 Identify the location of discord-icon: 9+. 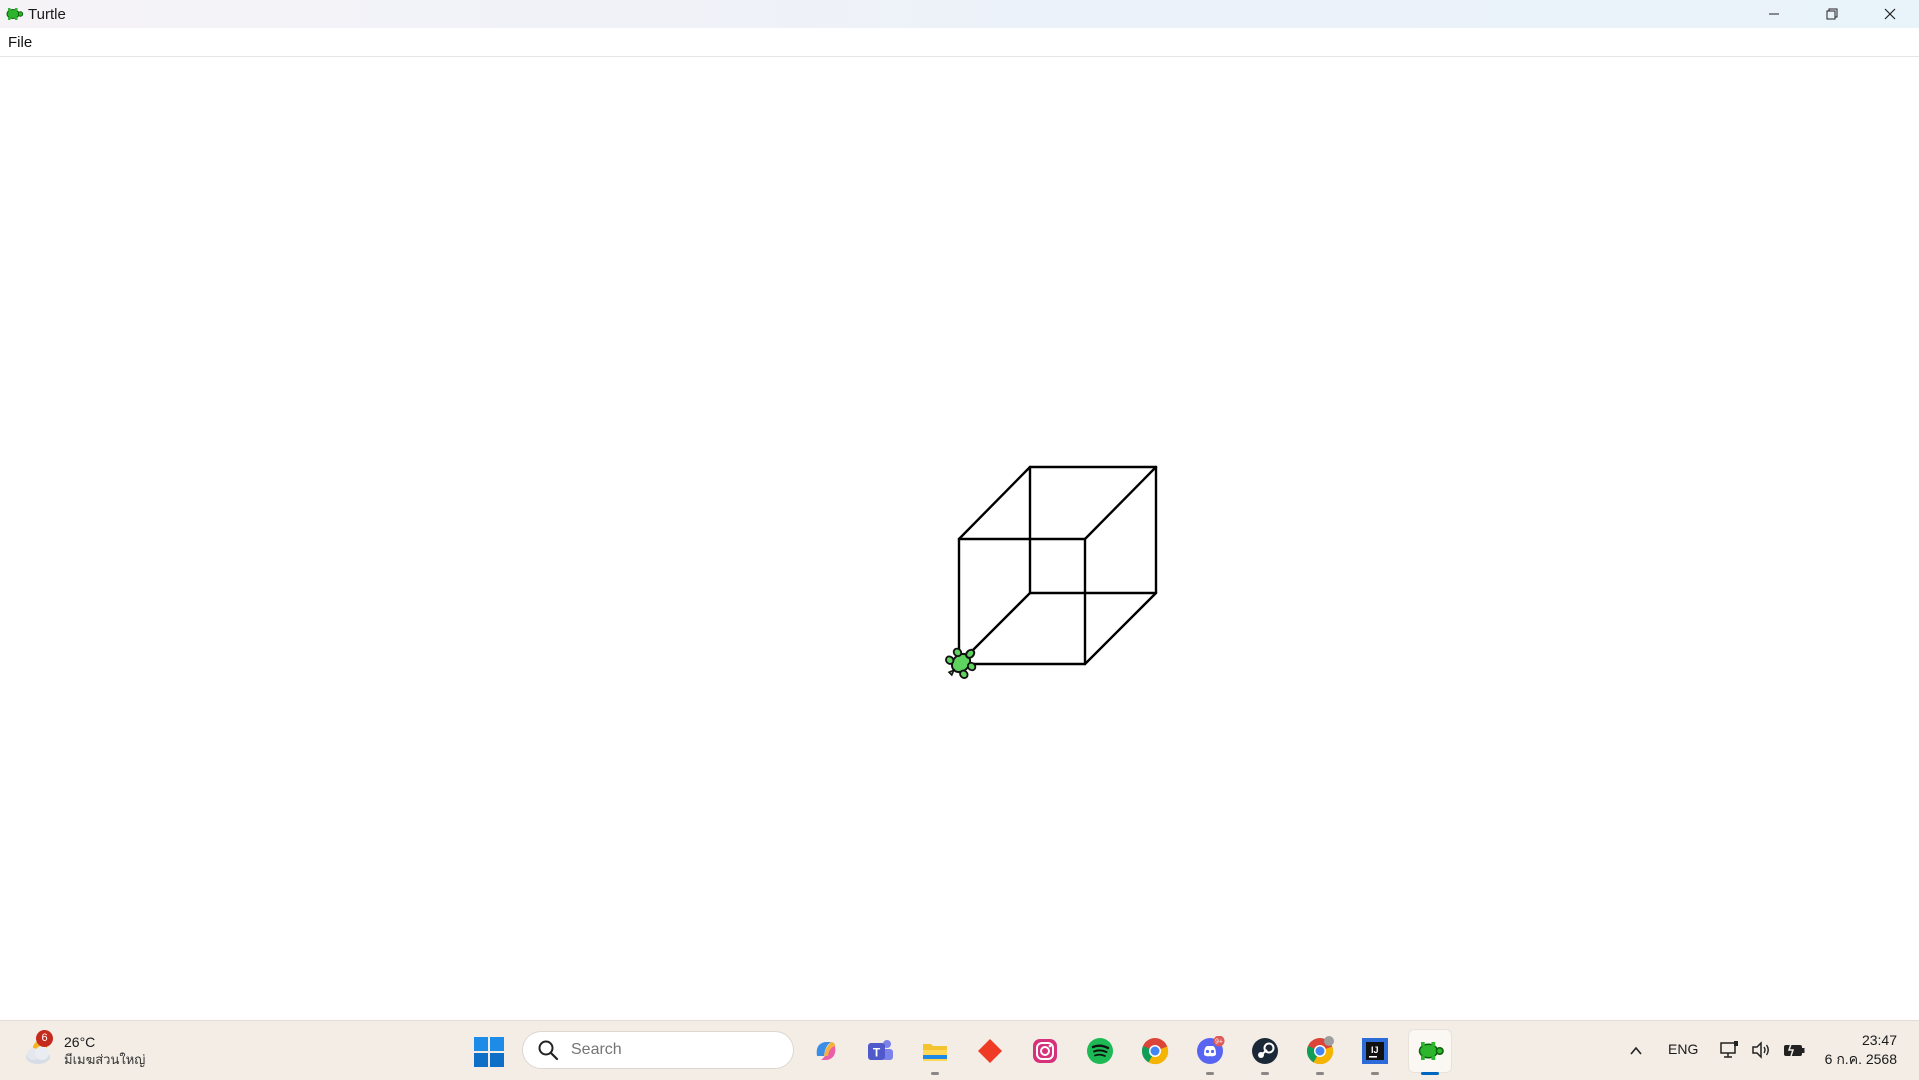
(1211, 1050).